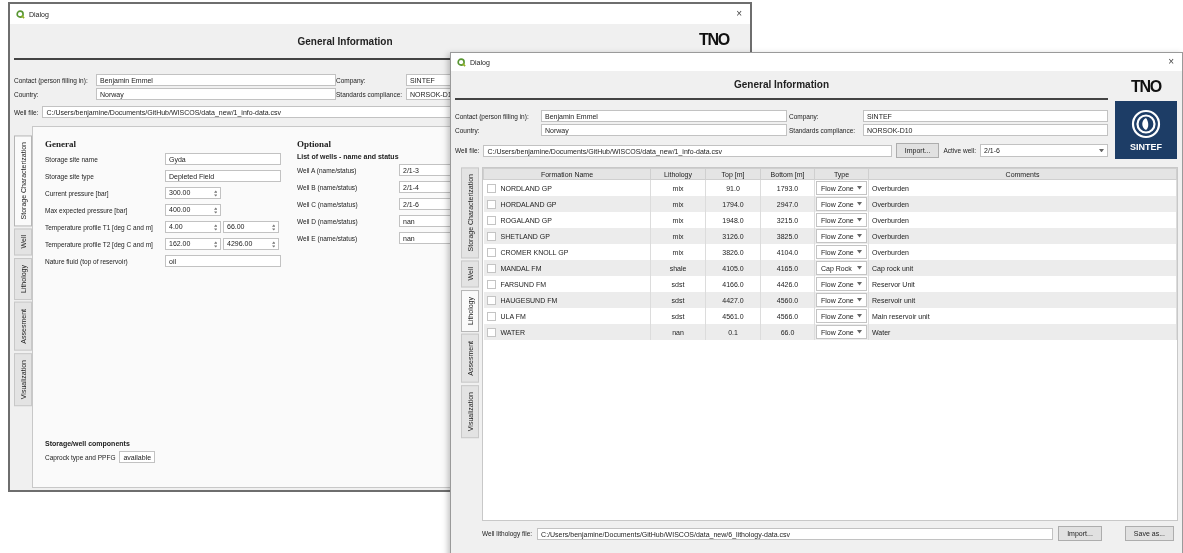  I want to click on section-heading: General, so click(61, 144).